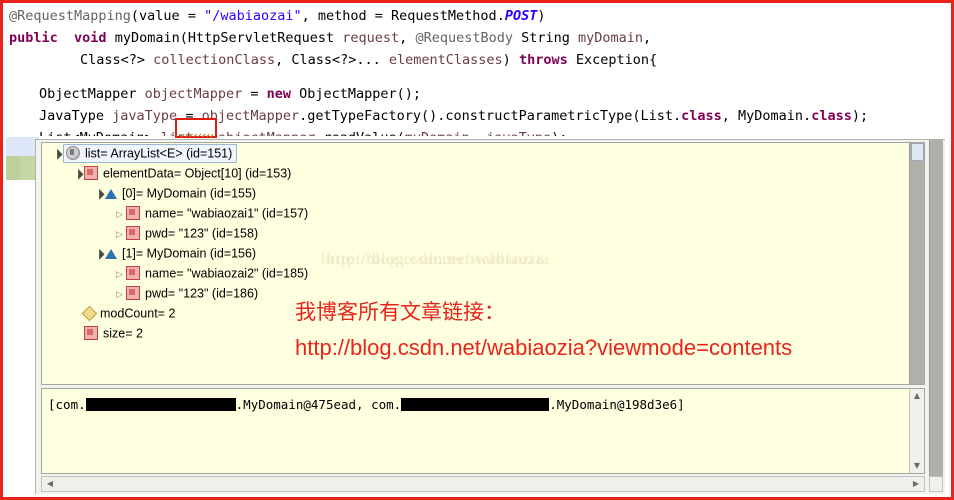  What do you see at coordinates (916, 263) in the screenshot?
I see `tree-vertical-scrollbar` at bounding box center [916, 263].